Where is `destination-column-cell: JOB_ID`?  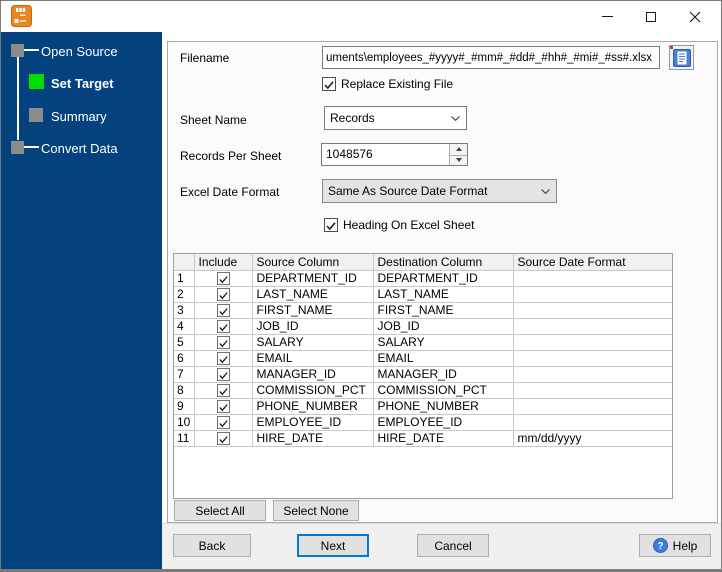 destination-column-cell: JOB_ID is located at coordinates (443, 326).